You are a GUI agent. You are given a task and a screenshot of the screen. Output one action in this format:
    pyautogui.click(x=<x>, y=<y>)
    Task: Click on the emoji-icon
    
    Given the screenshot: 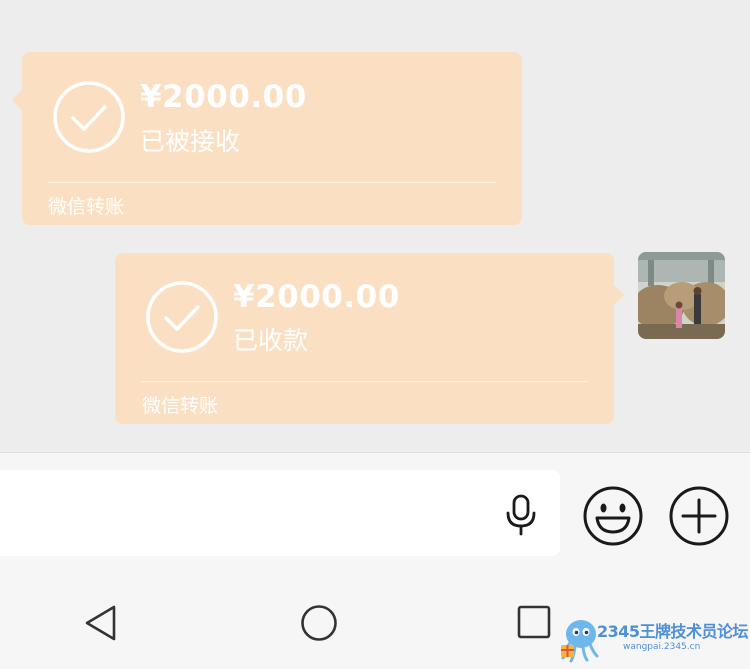 What is the action you would take?
    pyautogui.click(x=613, y=516)
    